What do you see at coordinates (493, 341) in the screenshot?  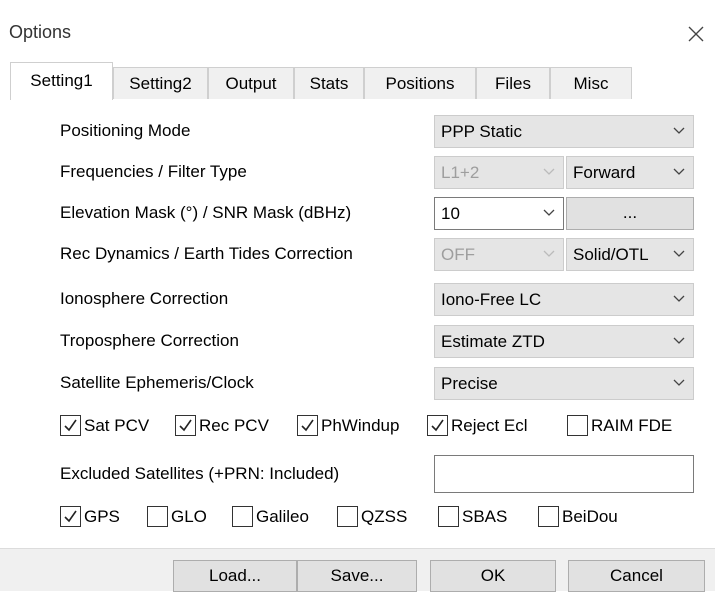 I see `troposphere-value: Estimate ZTD` at bounding box center [493, 341].